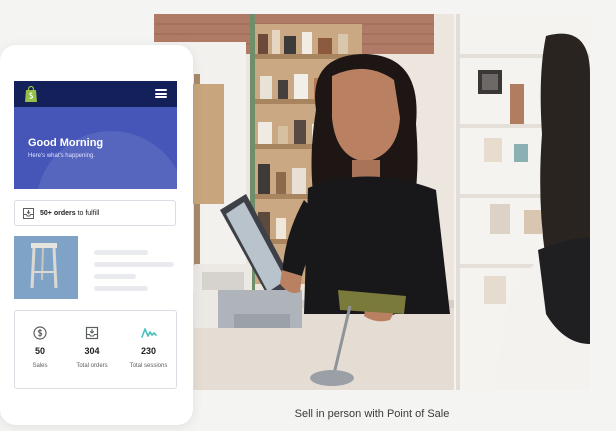 The image size is (616, 431). I want to click on stat-total-orders: 304 Total orders, so click(92, 349).